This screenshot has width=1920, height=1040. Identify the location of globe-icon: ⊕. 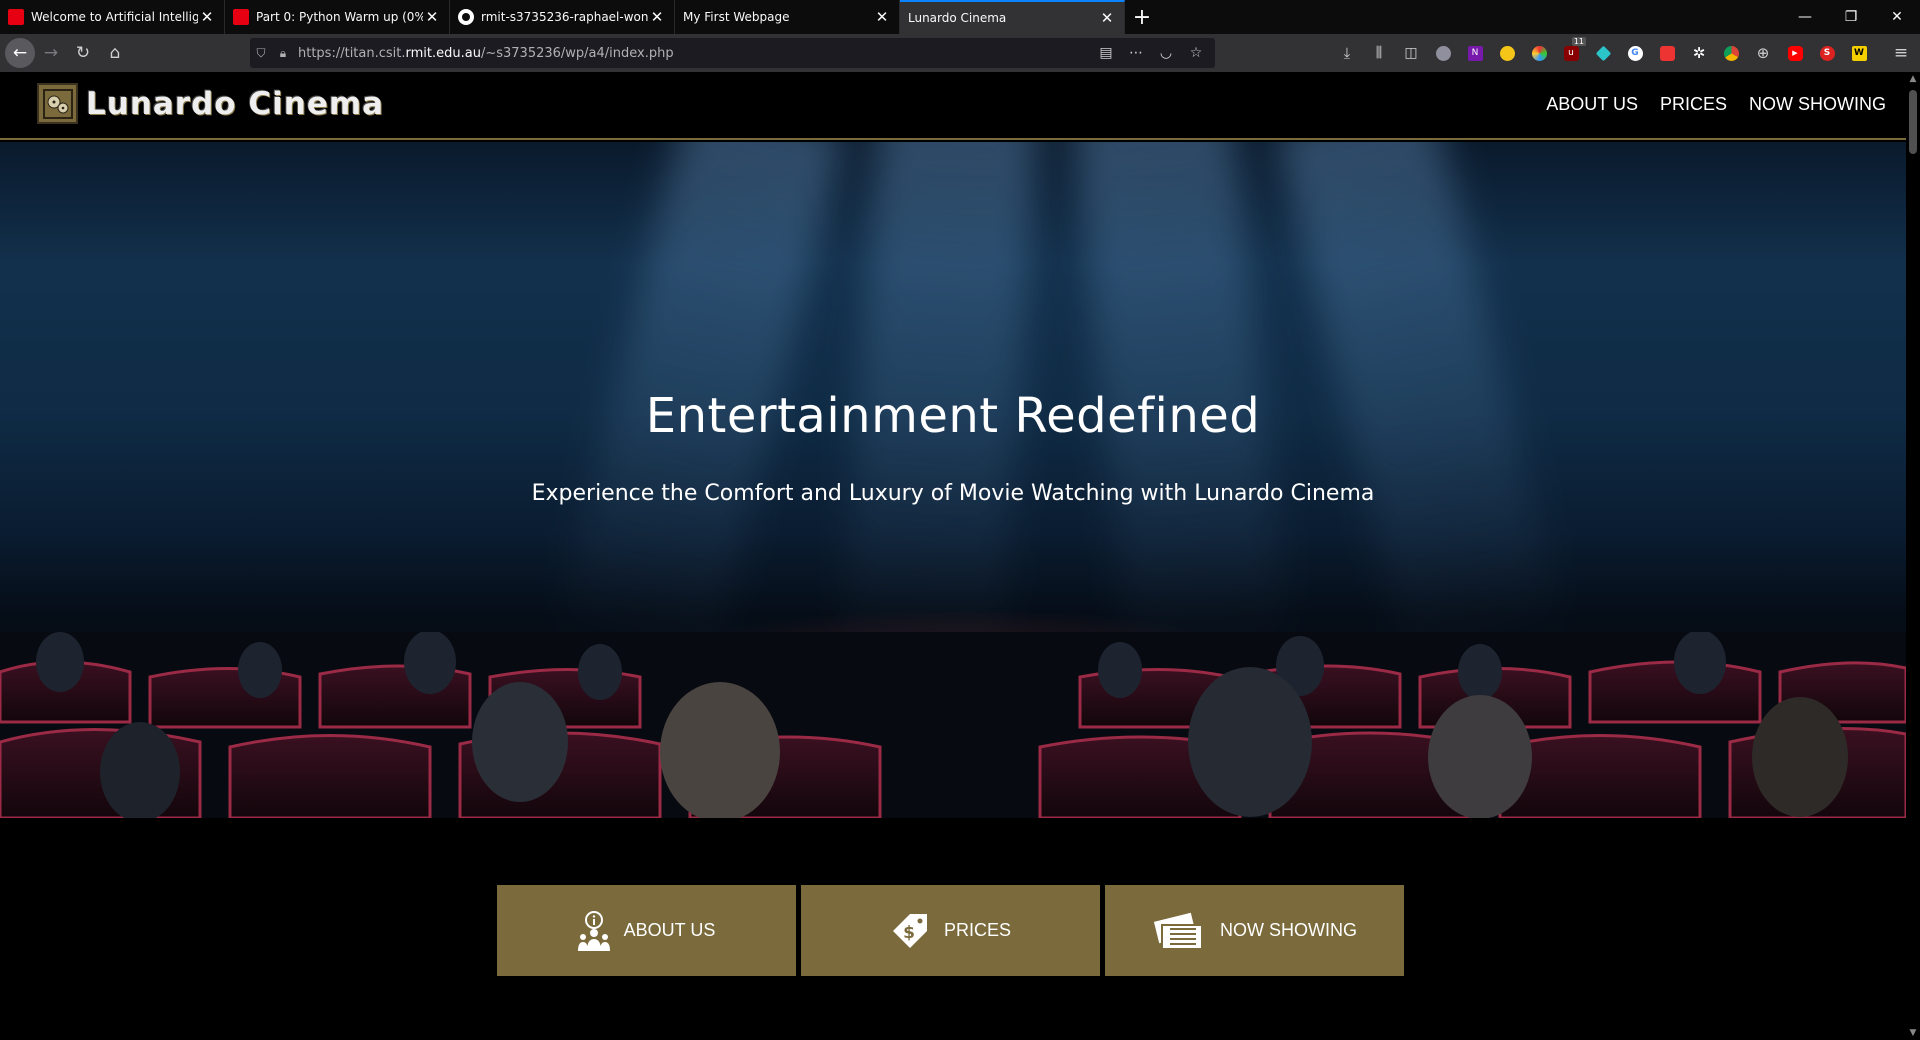
(1763, 53).